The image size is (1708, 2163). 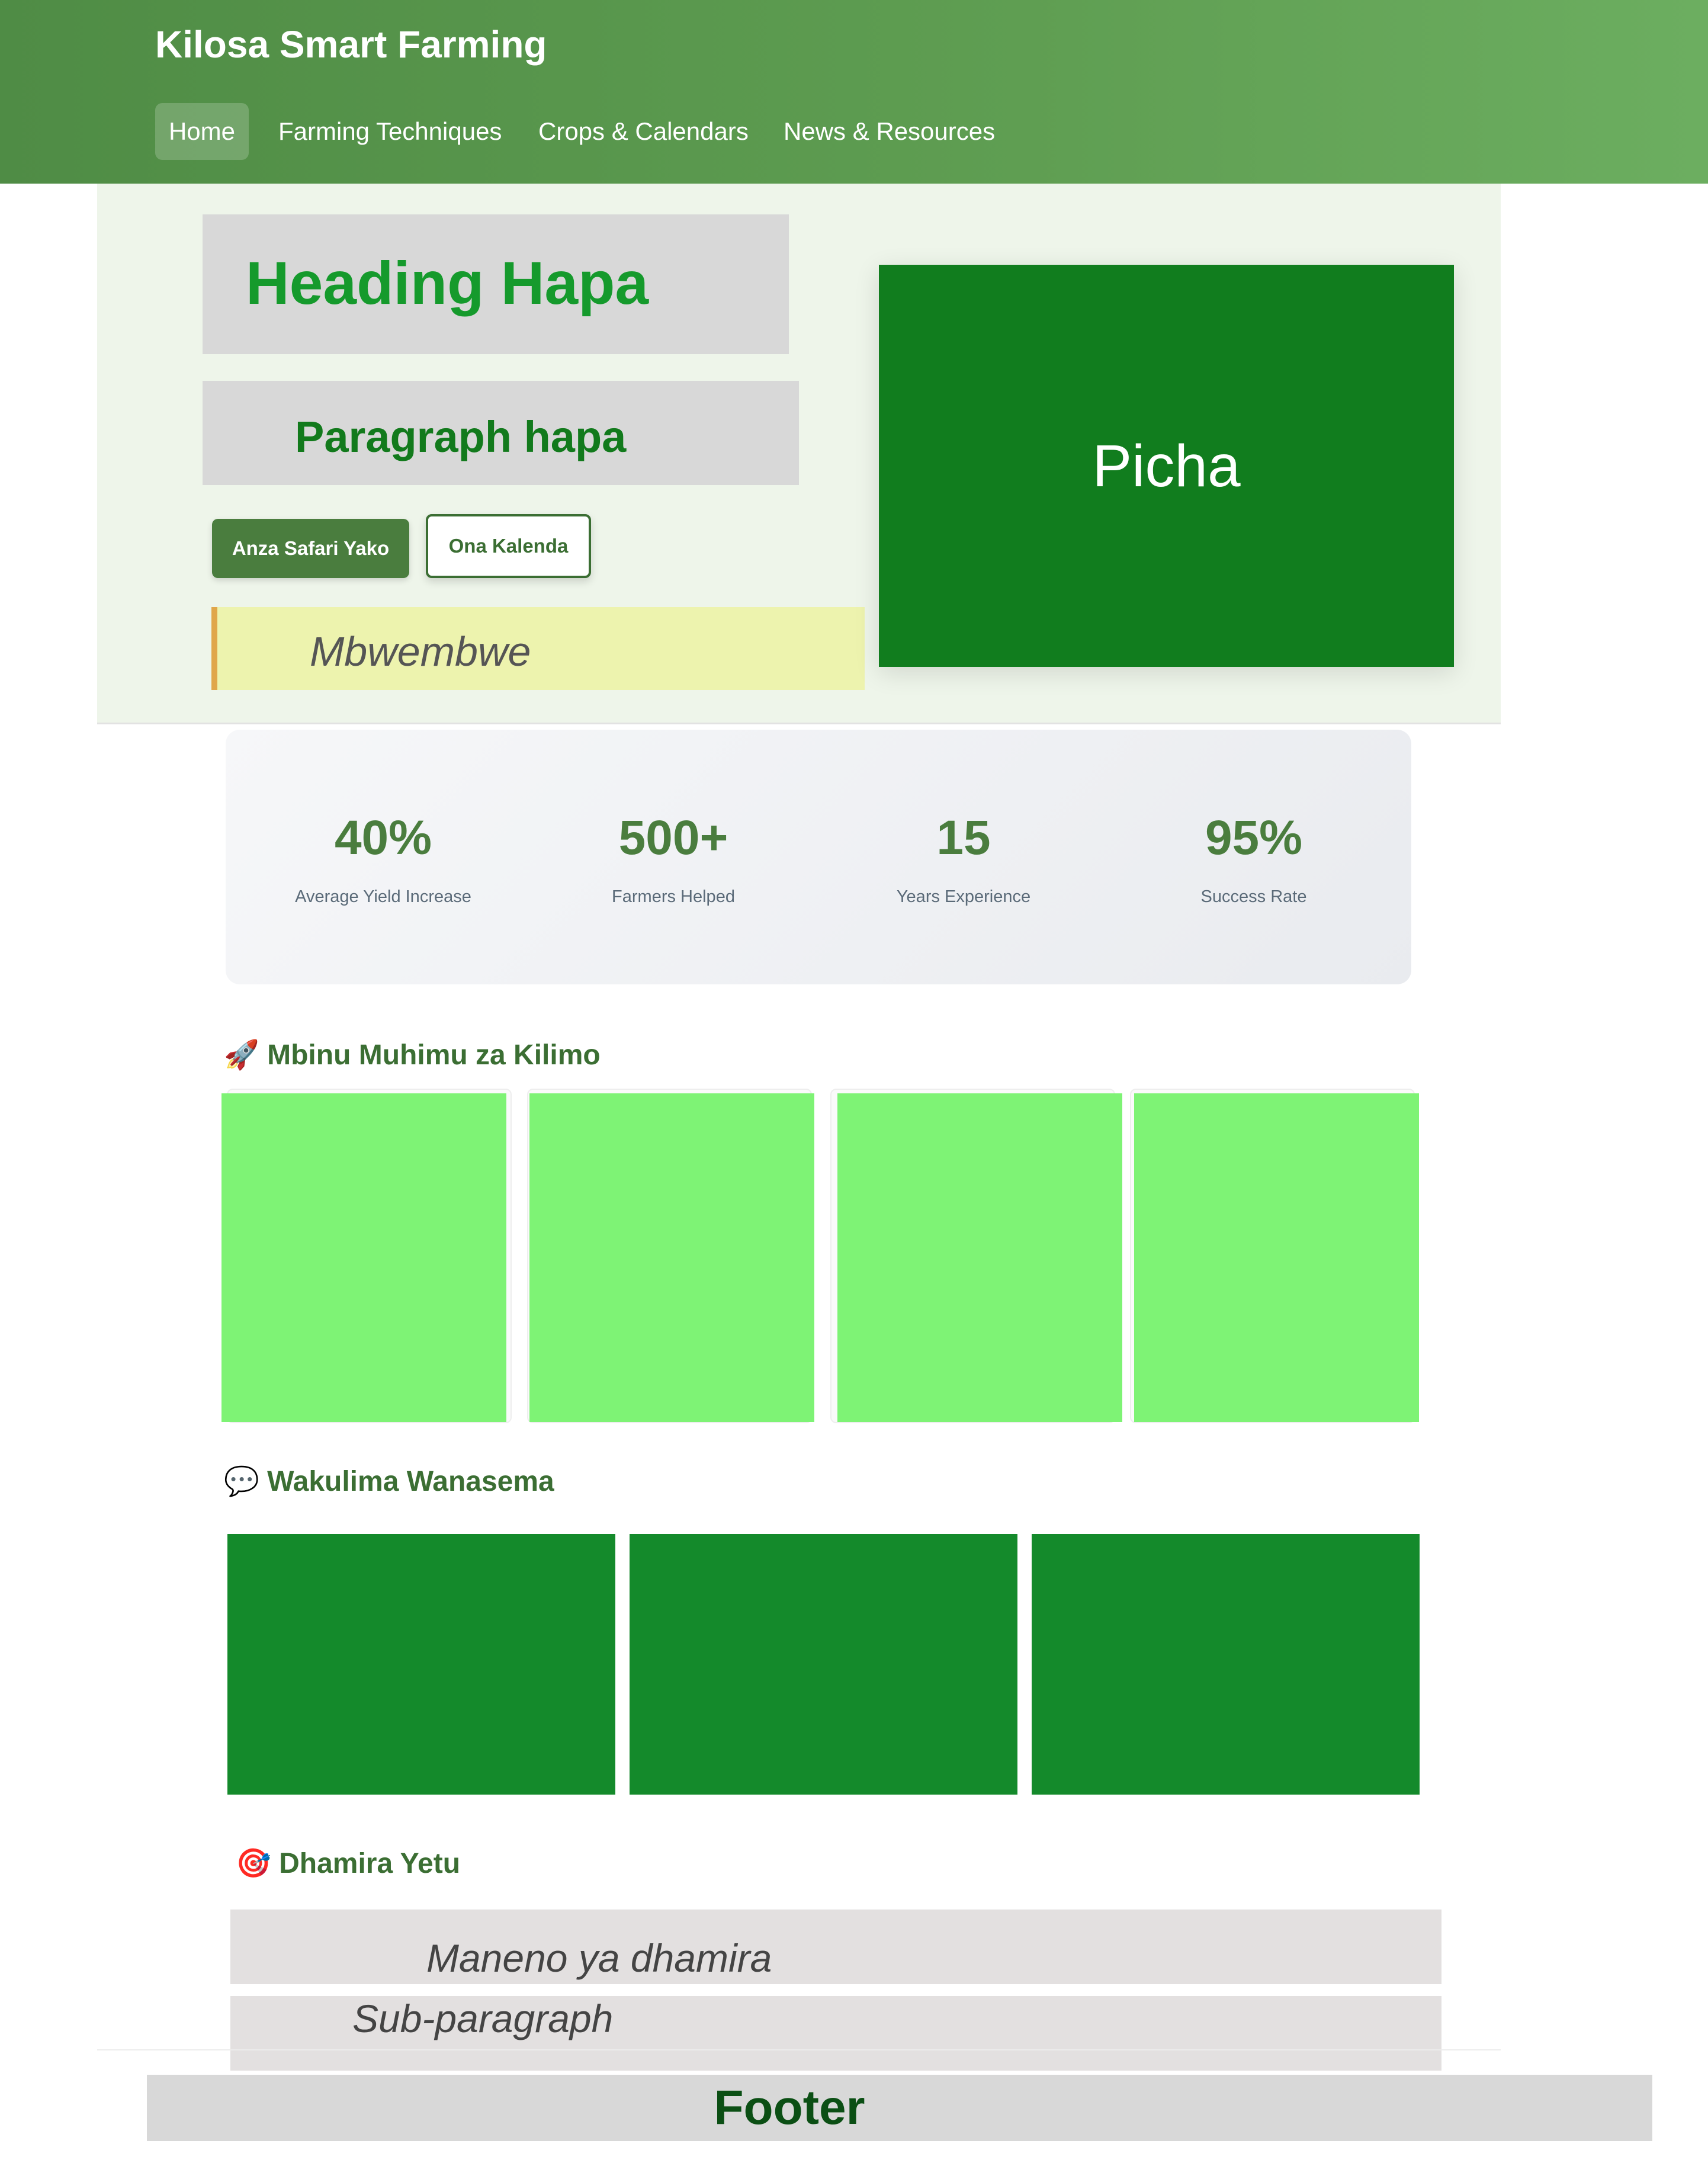 What do you see at coordinates (370, 1863) in the screenshot?
I see `mission-title: Dhamira Yetu` at bounding box center [370, 1863].